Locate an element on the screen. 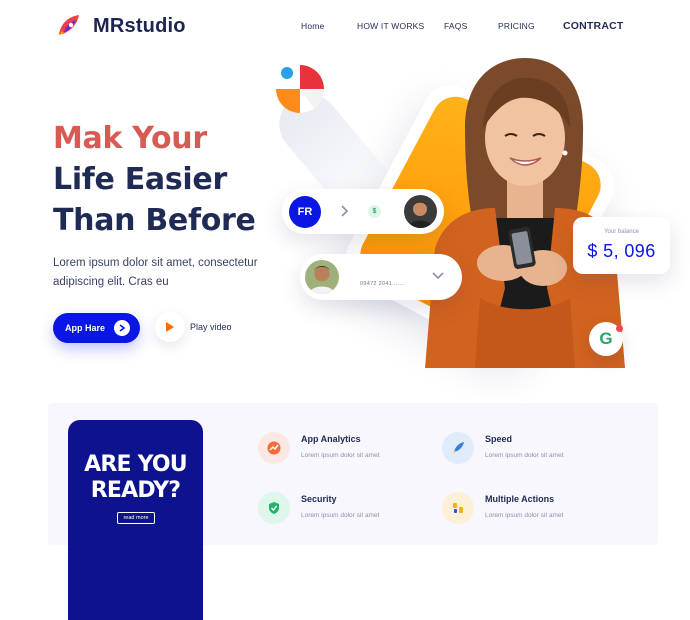 This screenshot has height=620, width=690. play-icon is located at coordinates (170, 327).